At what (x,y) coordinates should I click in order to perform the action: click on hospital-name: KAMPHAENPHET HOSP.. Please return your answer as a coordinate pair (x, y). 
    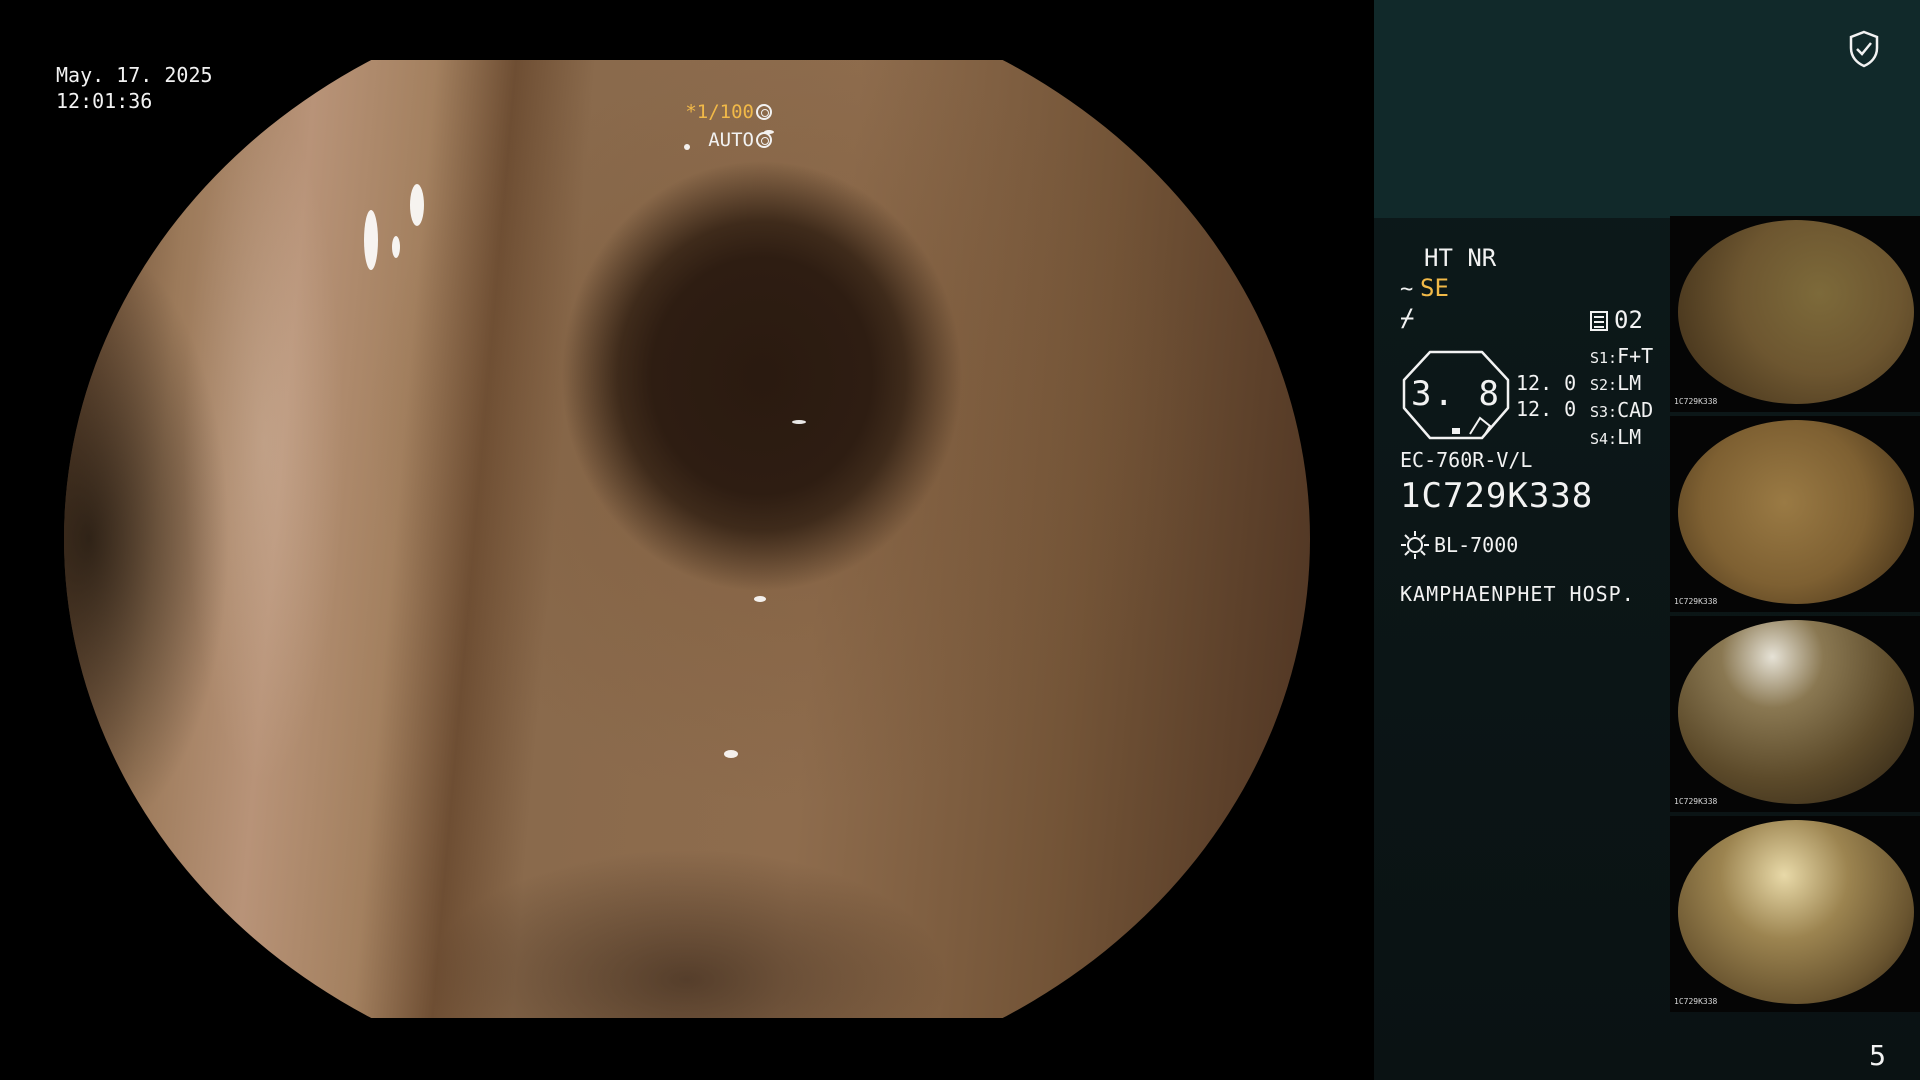
    Looking at the image, I should click on (1517, 594).